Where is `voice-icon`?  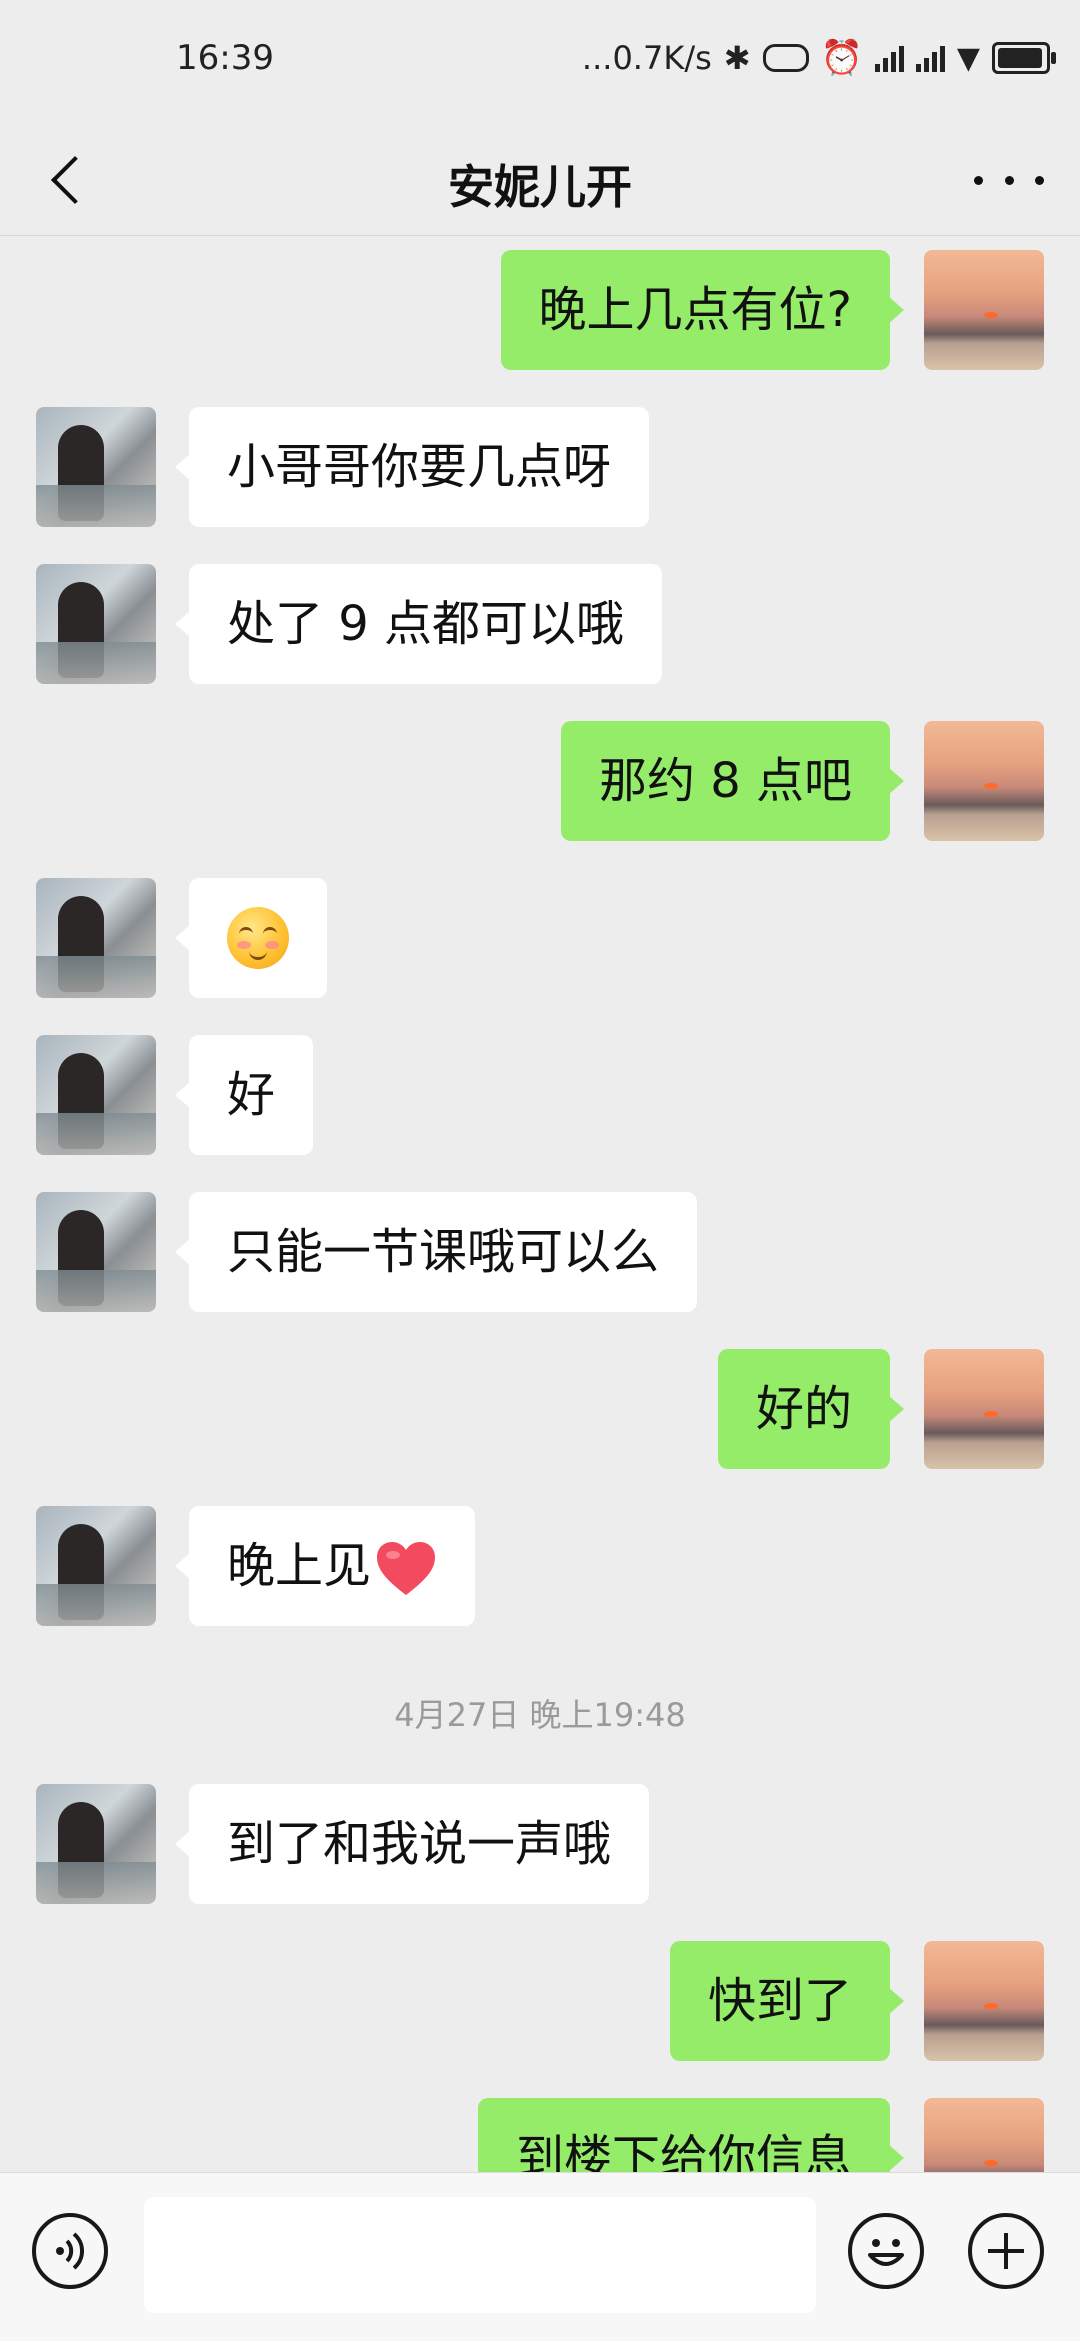 voice-icon is located at coordinates (70, 2251).